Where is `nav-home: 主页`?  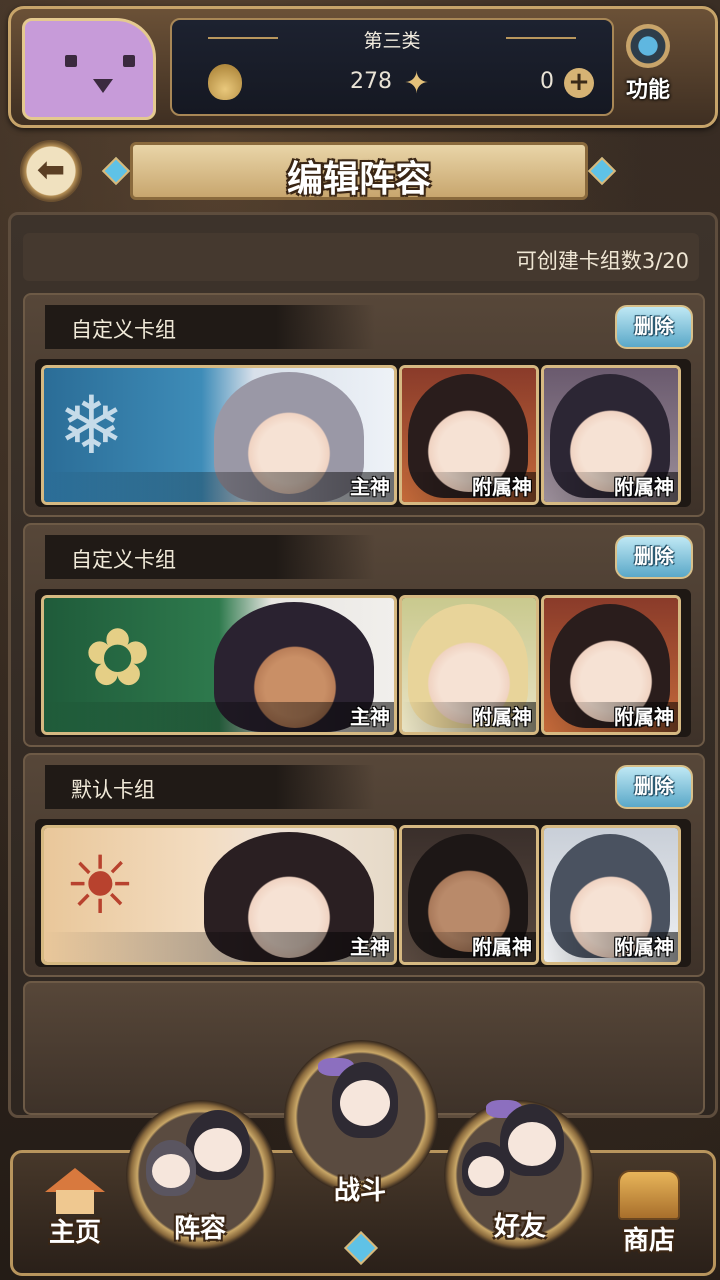
nav-home: 主页 is located at coordinates (75, 1208).